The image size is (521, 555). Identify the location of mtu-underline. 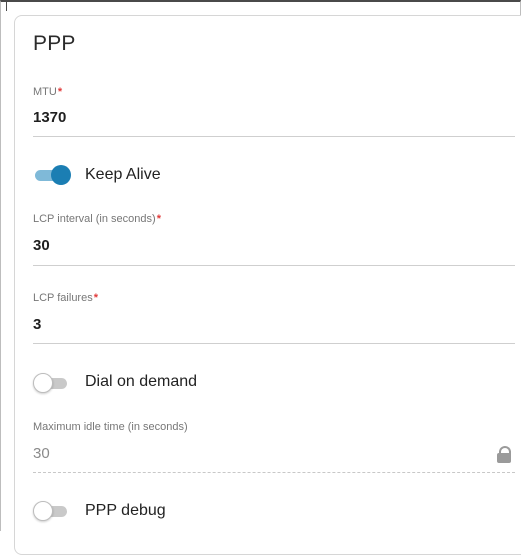
(274, 136).